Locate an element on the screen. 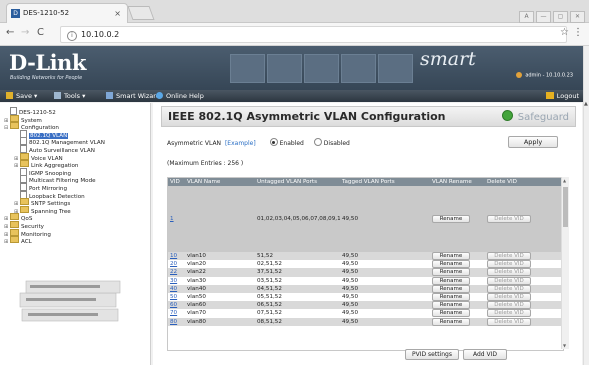 The height and width of the screenshot is (365, 589). sidebar-item: DES-1210-52 is located at coordinates (54, 111).